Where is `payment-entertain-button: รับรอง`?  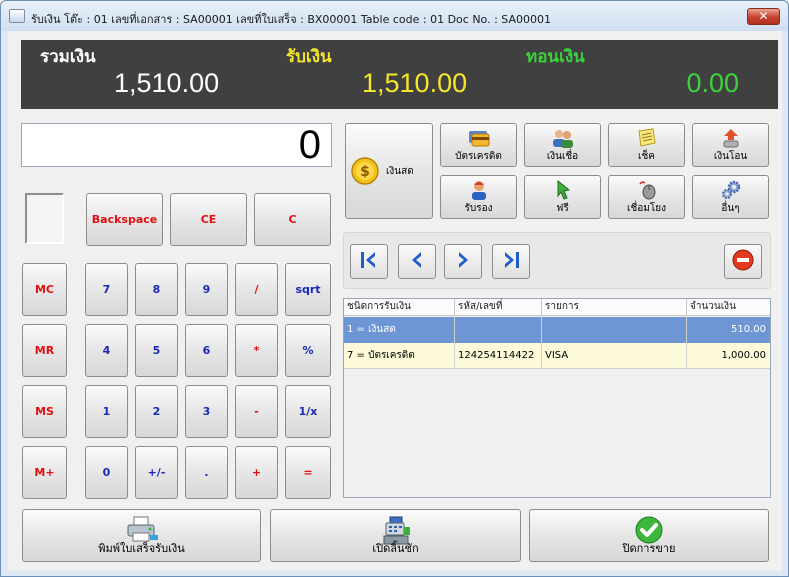
payment-entertain-button: รับรอง is located at coordinates (478, 197).